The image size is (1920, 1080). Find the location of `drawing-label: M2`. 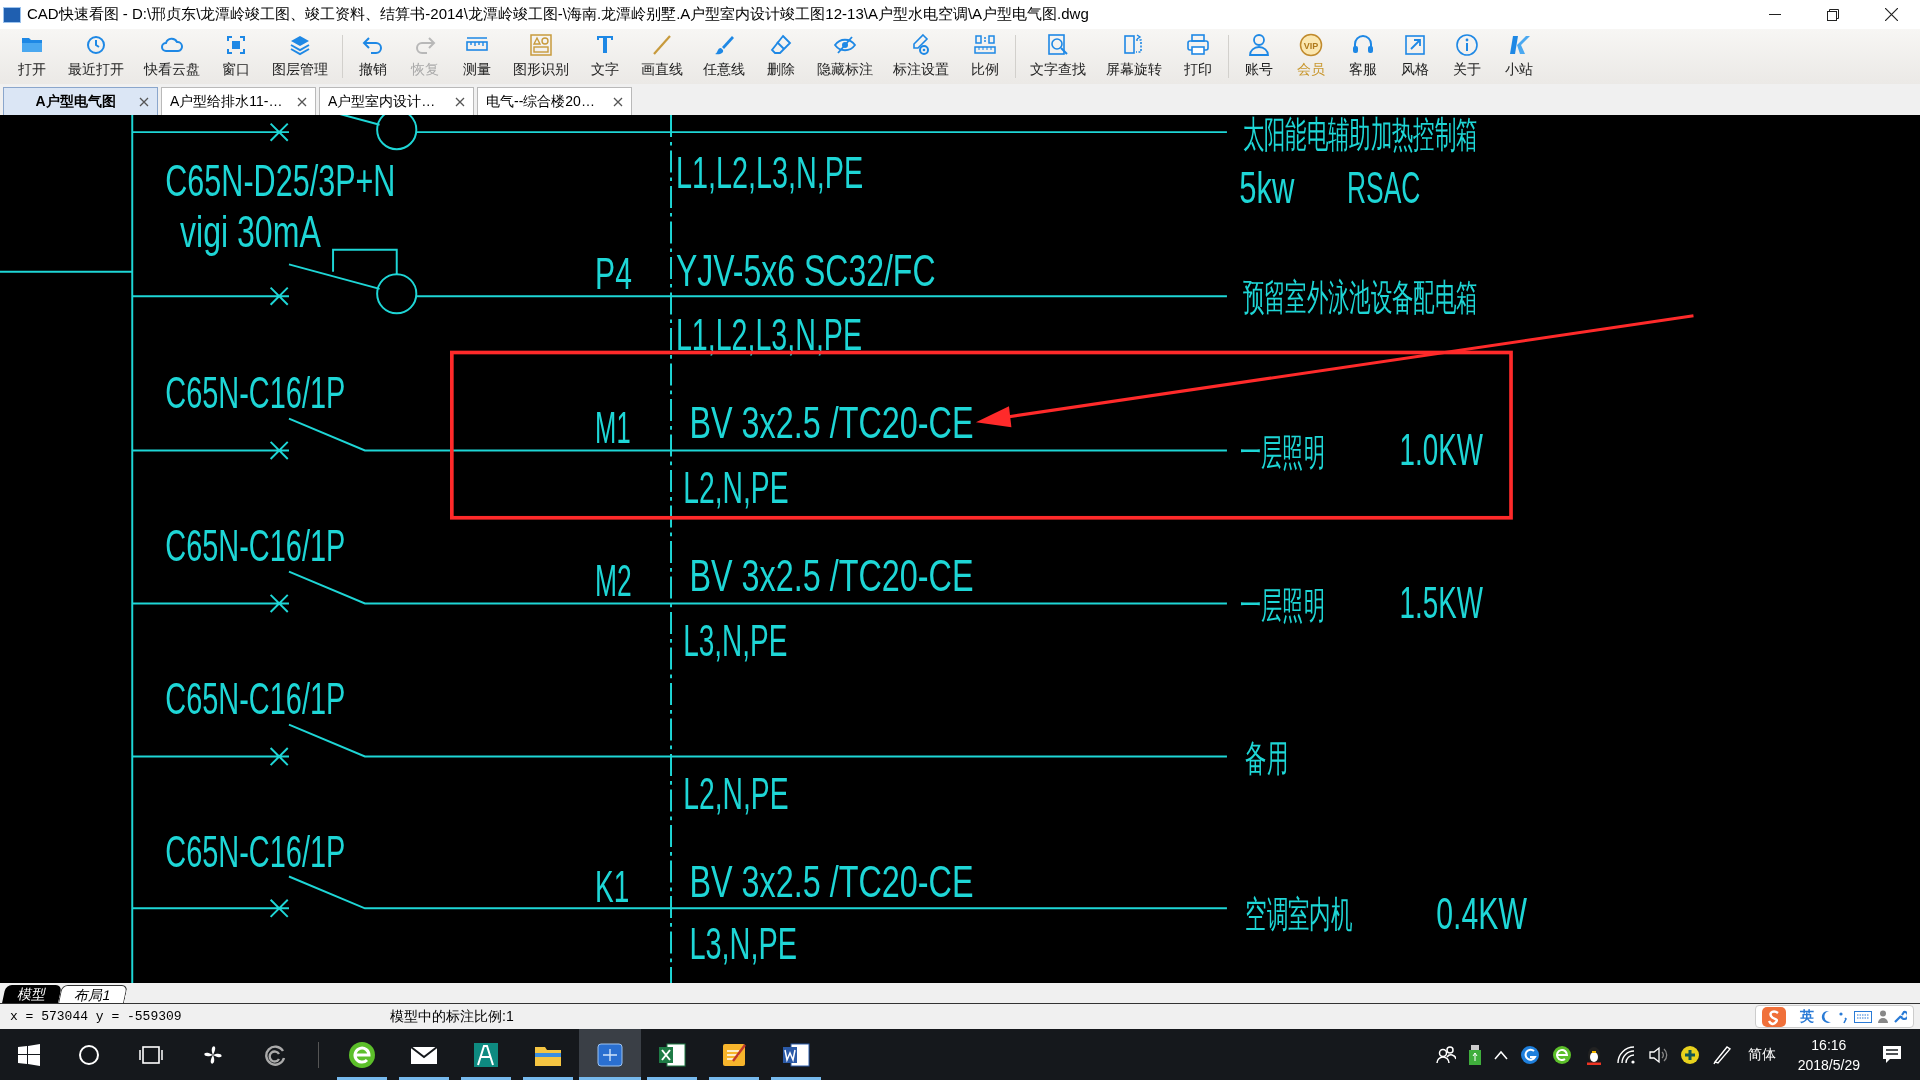

drawing-label: M2 is located at coordinates (613, 581).